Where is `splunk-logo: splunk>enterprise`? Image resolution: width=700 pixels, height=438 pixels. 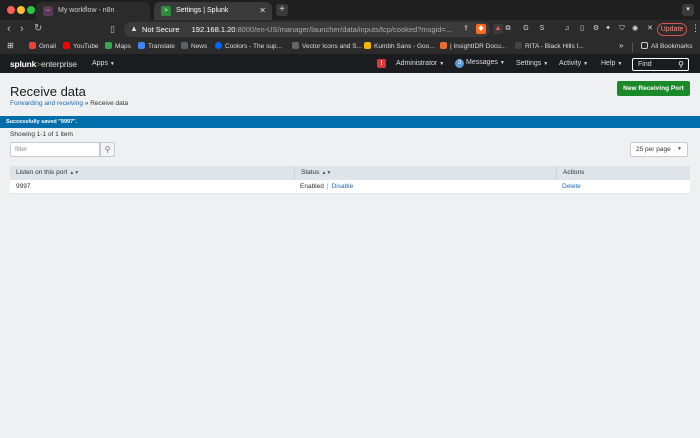 splunk-logo: splunk>enterprise is located at coordinates (43, 64).